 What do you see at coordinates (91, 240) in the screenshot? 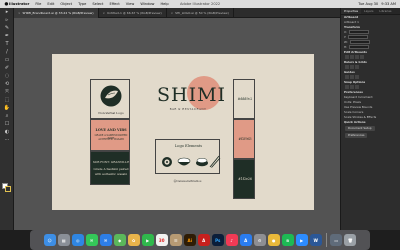
I see `dock-messages-icon: ✉` at bounding box center [91, 240].